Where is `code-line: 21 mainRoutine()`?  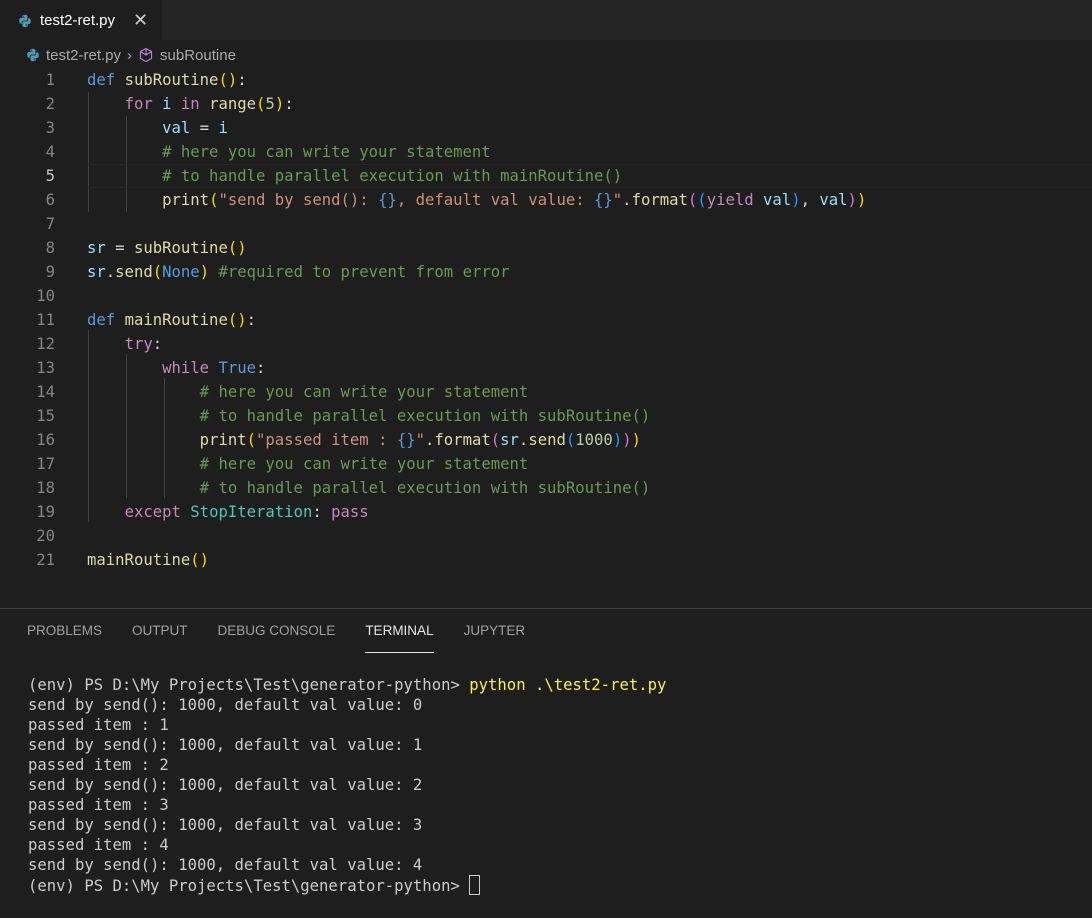 code-line: 21 mainRoutine() is located at coordinates (546, 560).